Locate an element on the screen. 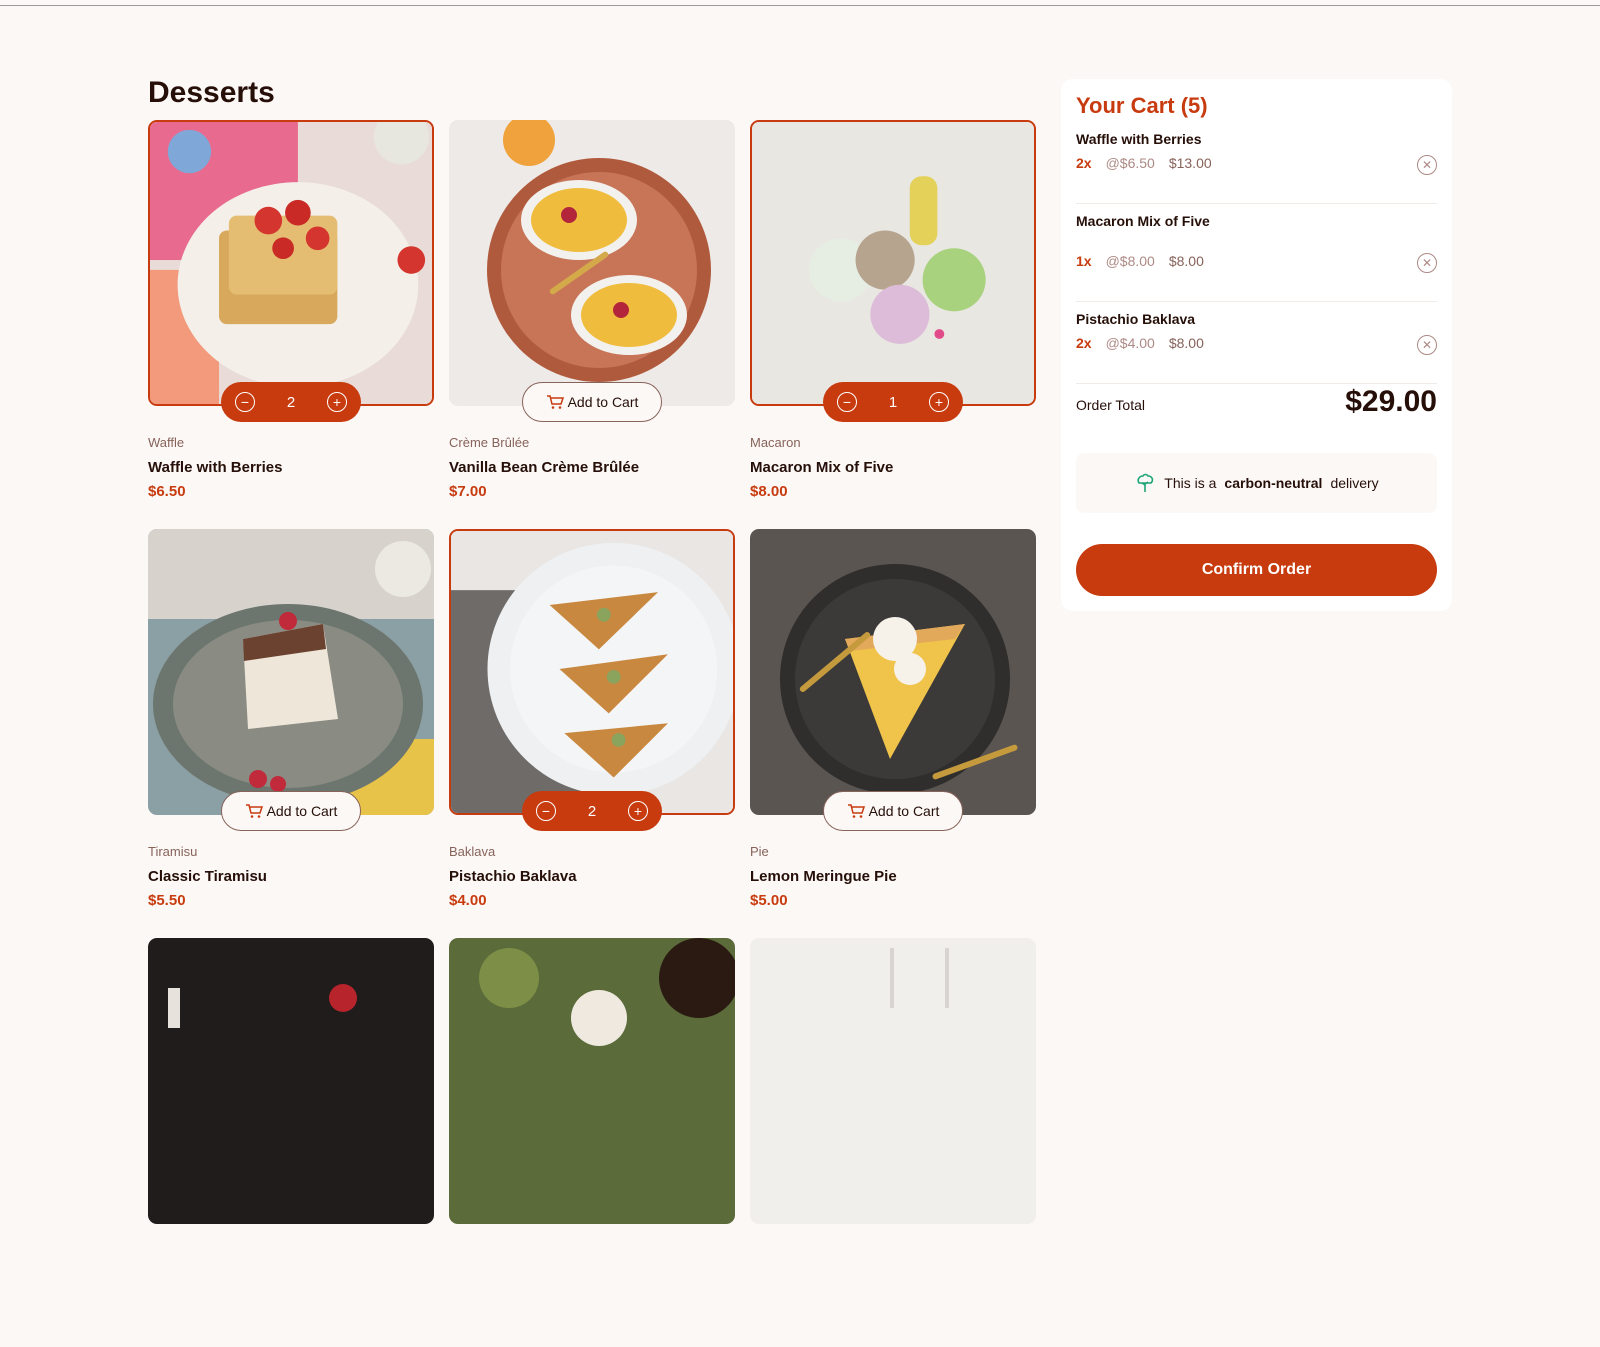  quantity-value: 1 is located at coordinates (893, 402).